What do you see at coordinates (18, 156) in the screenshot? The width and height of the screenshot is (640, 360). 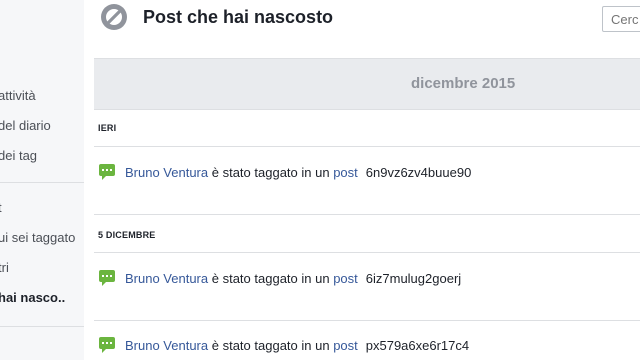 I see `sidebar-item-tags: dei tag` at bounding box center [18, 156].